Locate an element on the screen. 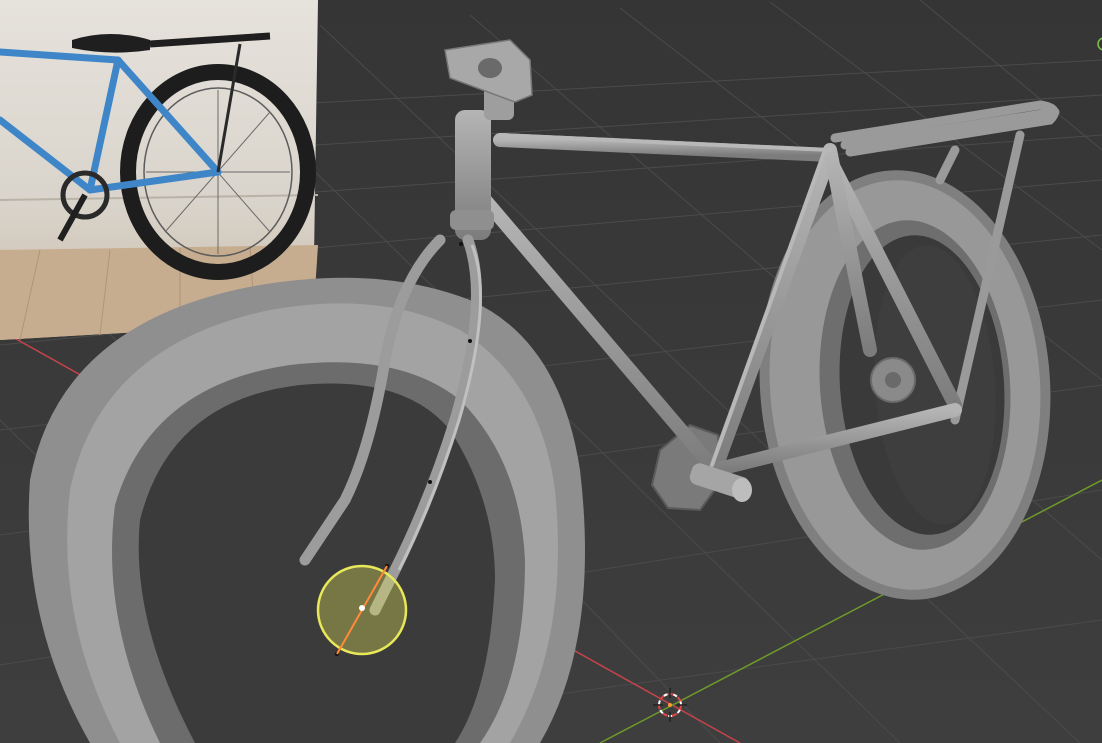 The height and width of the screenshot is (743, 1102). proportional-edit-circle is located at coordinates (362, 610).